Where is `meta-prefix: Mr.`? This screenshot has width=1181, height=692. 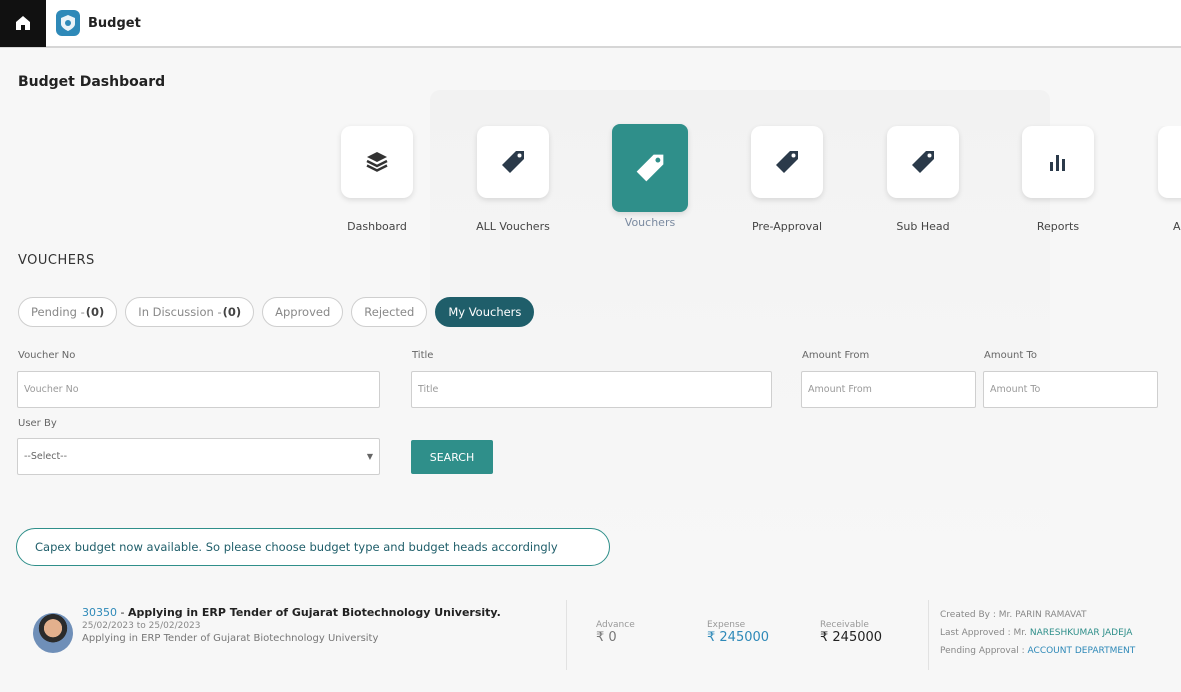
meta-prefix: Mr. is located at coordinates (1021, 633).